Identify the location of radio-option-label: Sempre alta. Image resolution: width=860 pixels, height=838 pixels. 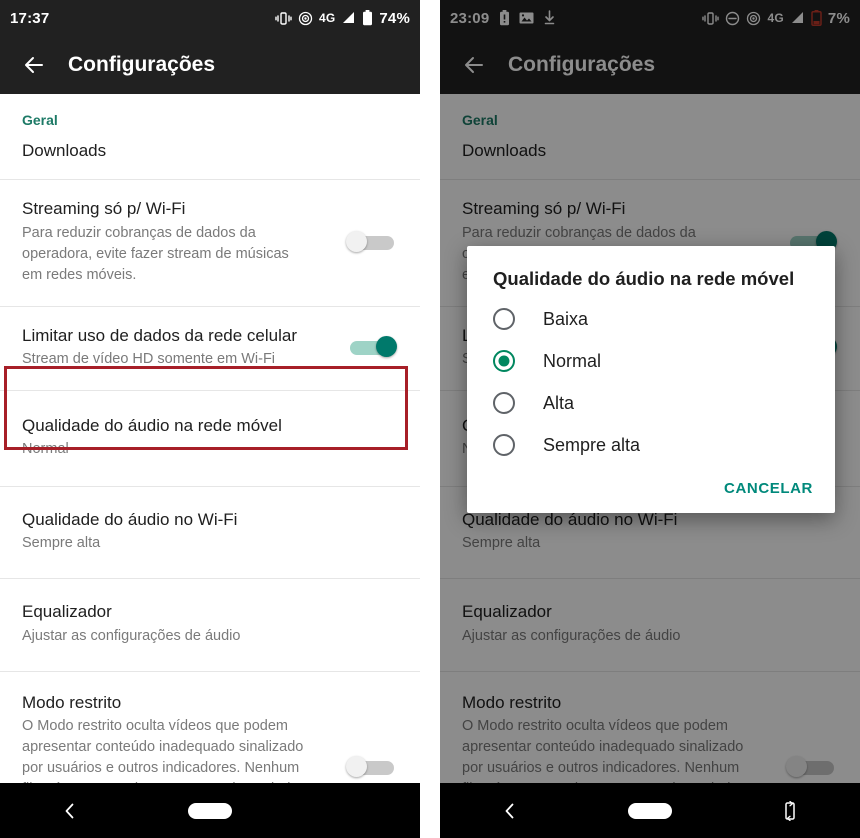
(592, 444).